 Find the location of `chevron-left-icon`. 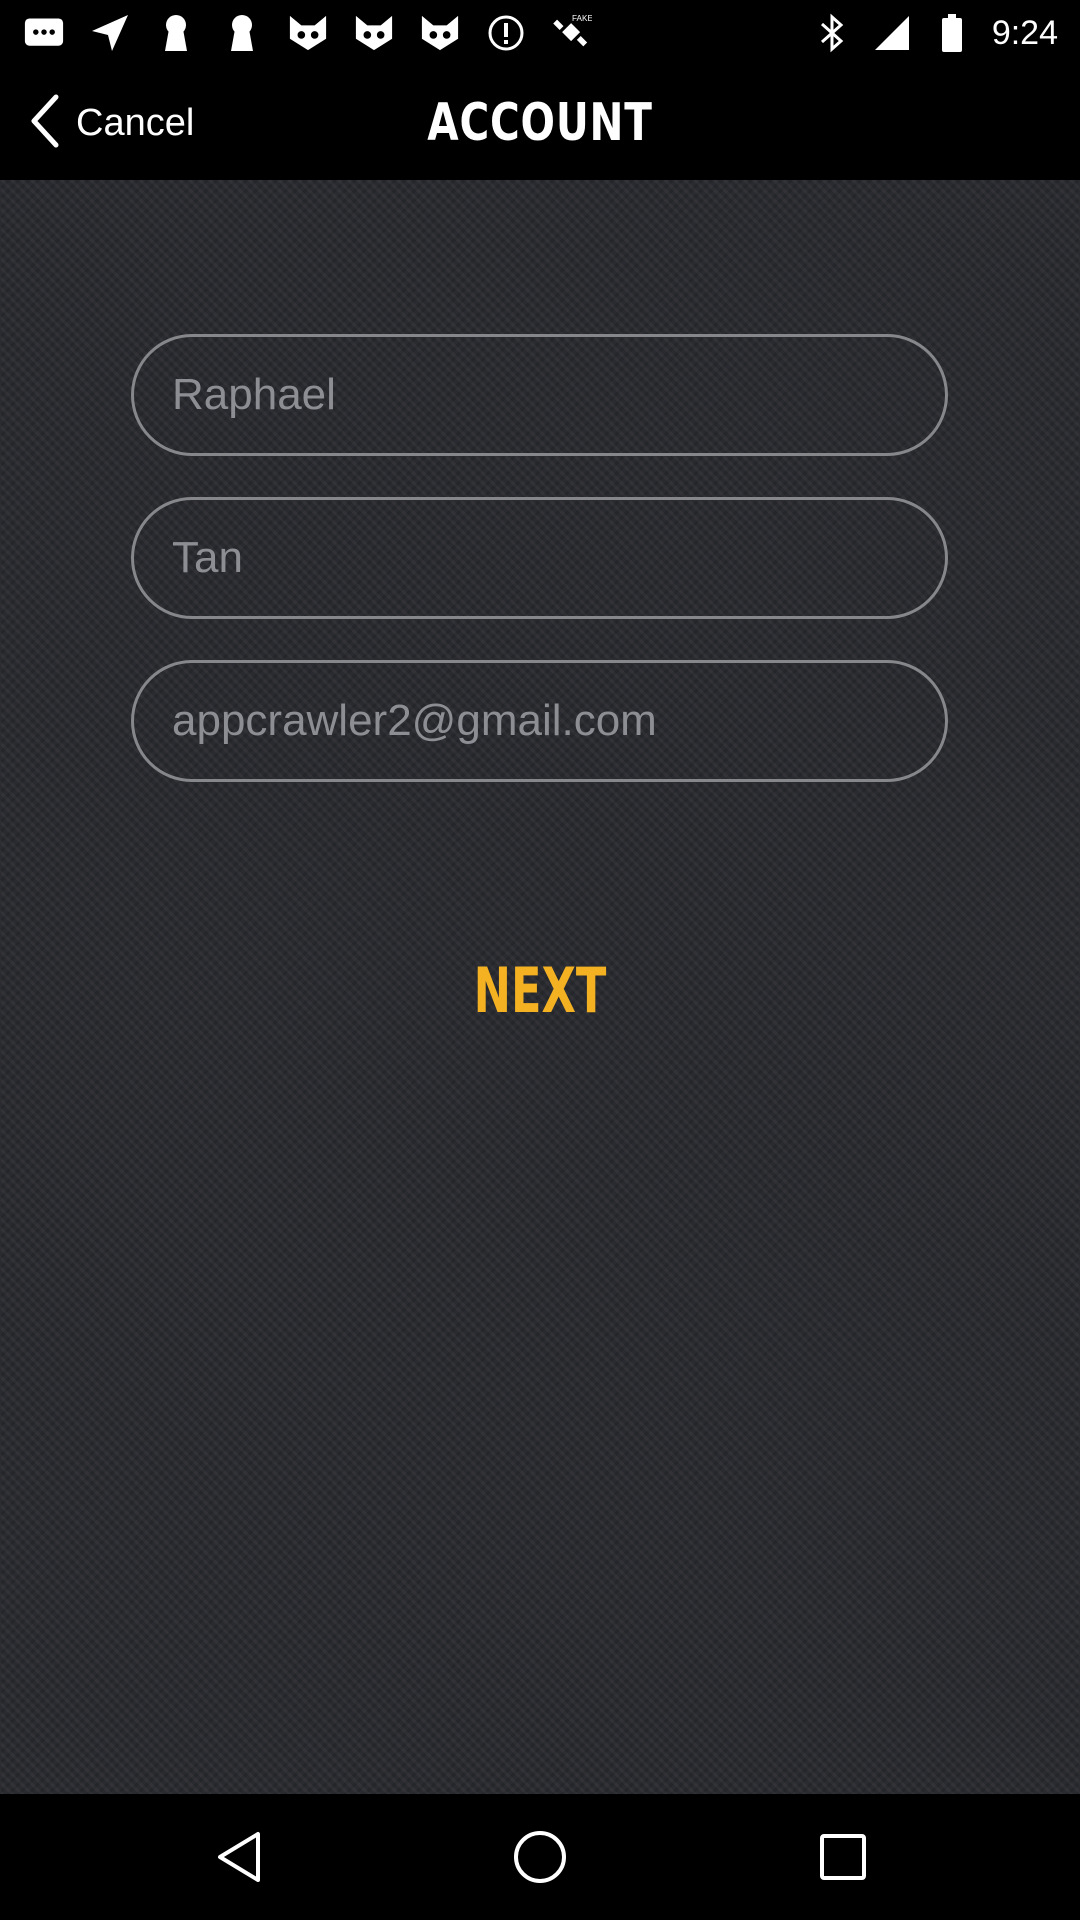

chevron-left-icon is located at coordinates (45, 123).